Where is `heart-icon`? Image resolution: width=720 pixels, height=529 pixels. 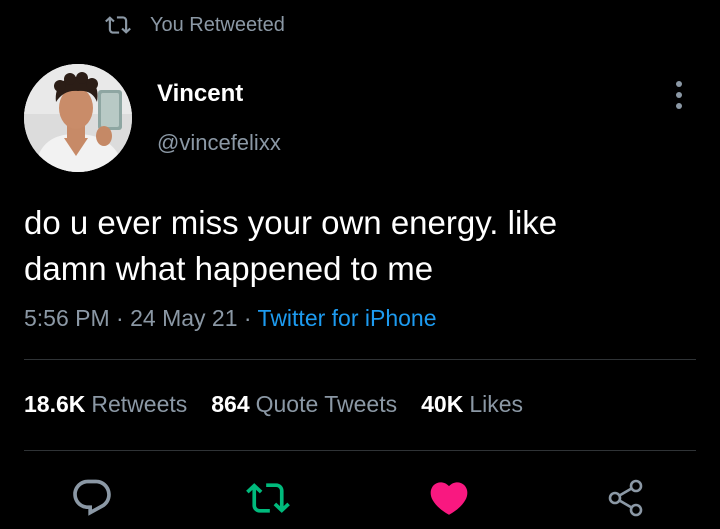 heart-icon is located at coordinates (449, 498).